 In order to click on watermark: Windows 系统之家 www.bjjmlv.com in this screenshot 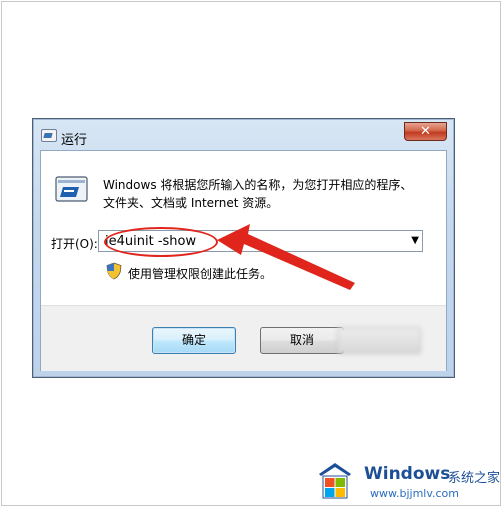, I will do `click(407, 482)`.